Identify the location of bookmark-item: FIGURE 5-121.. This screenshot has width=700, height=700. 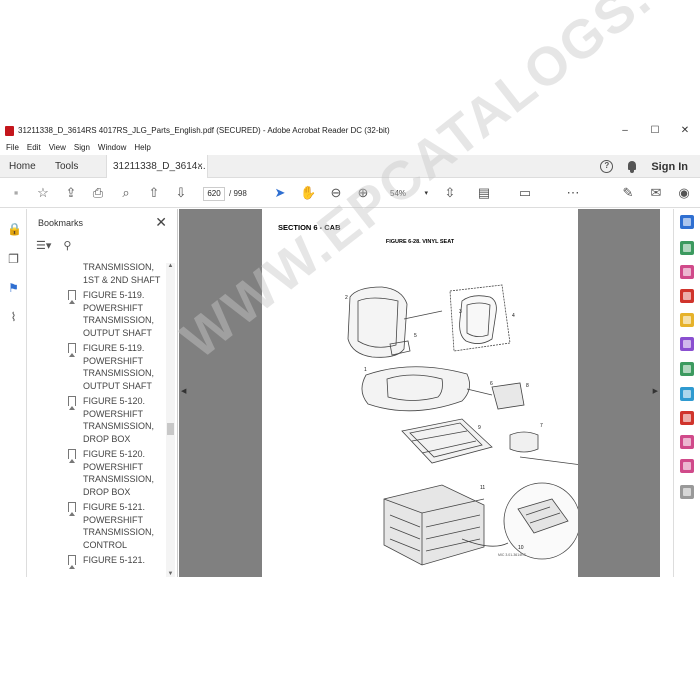
(96, 561).